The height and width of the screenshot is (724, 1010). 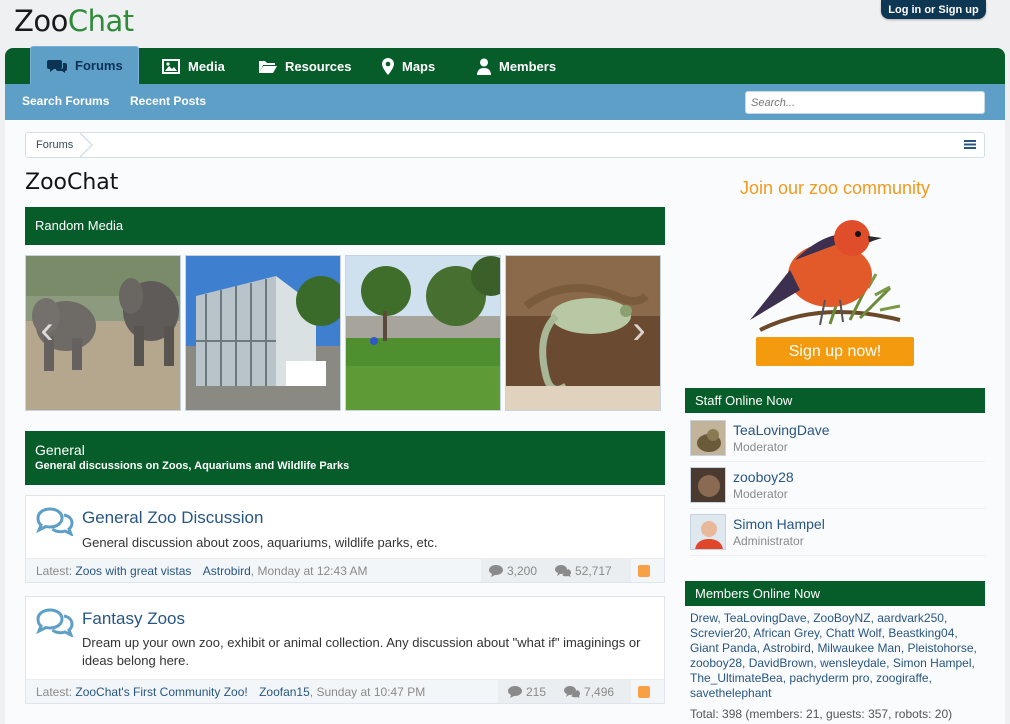 I want to click on member-link: Astrobird, so click(x=787, y=648).